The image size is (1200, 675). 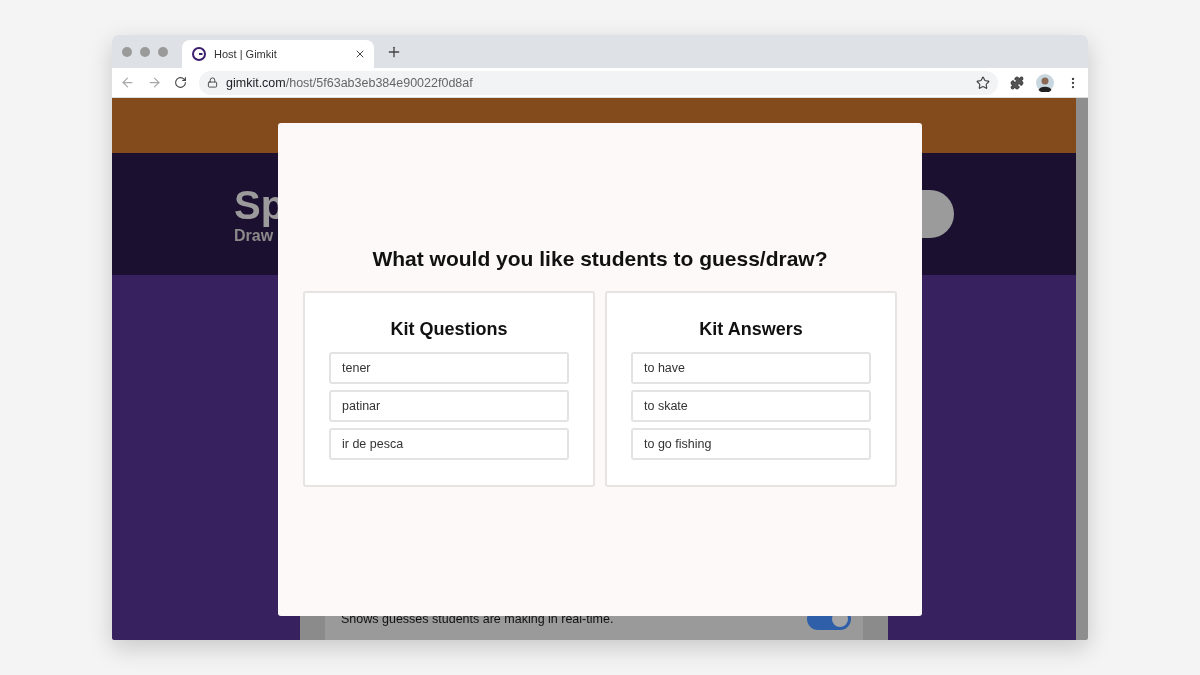 I want to click on url-text: gimkit.com/host/5f63ab3eb384e90022f0d8af, so click(x=350, y=82).